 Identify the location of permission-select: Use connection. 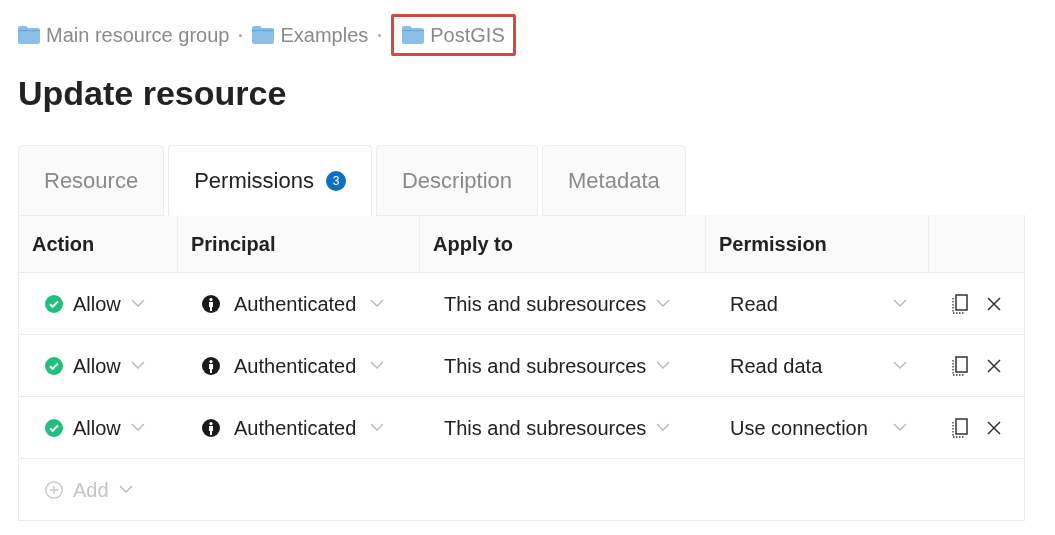
(817, 427).